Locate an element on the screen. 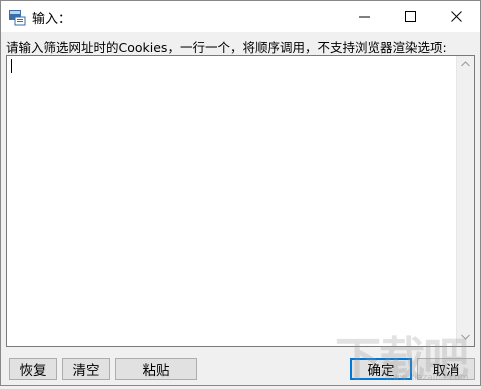  window-title: 输入： is located at coordinates (52, 19).